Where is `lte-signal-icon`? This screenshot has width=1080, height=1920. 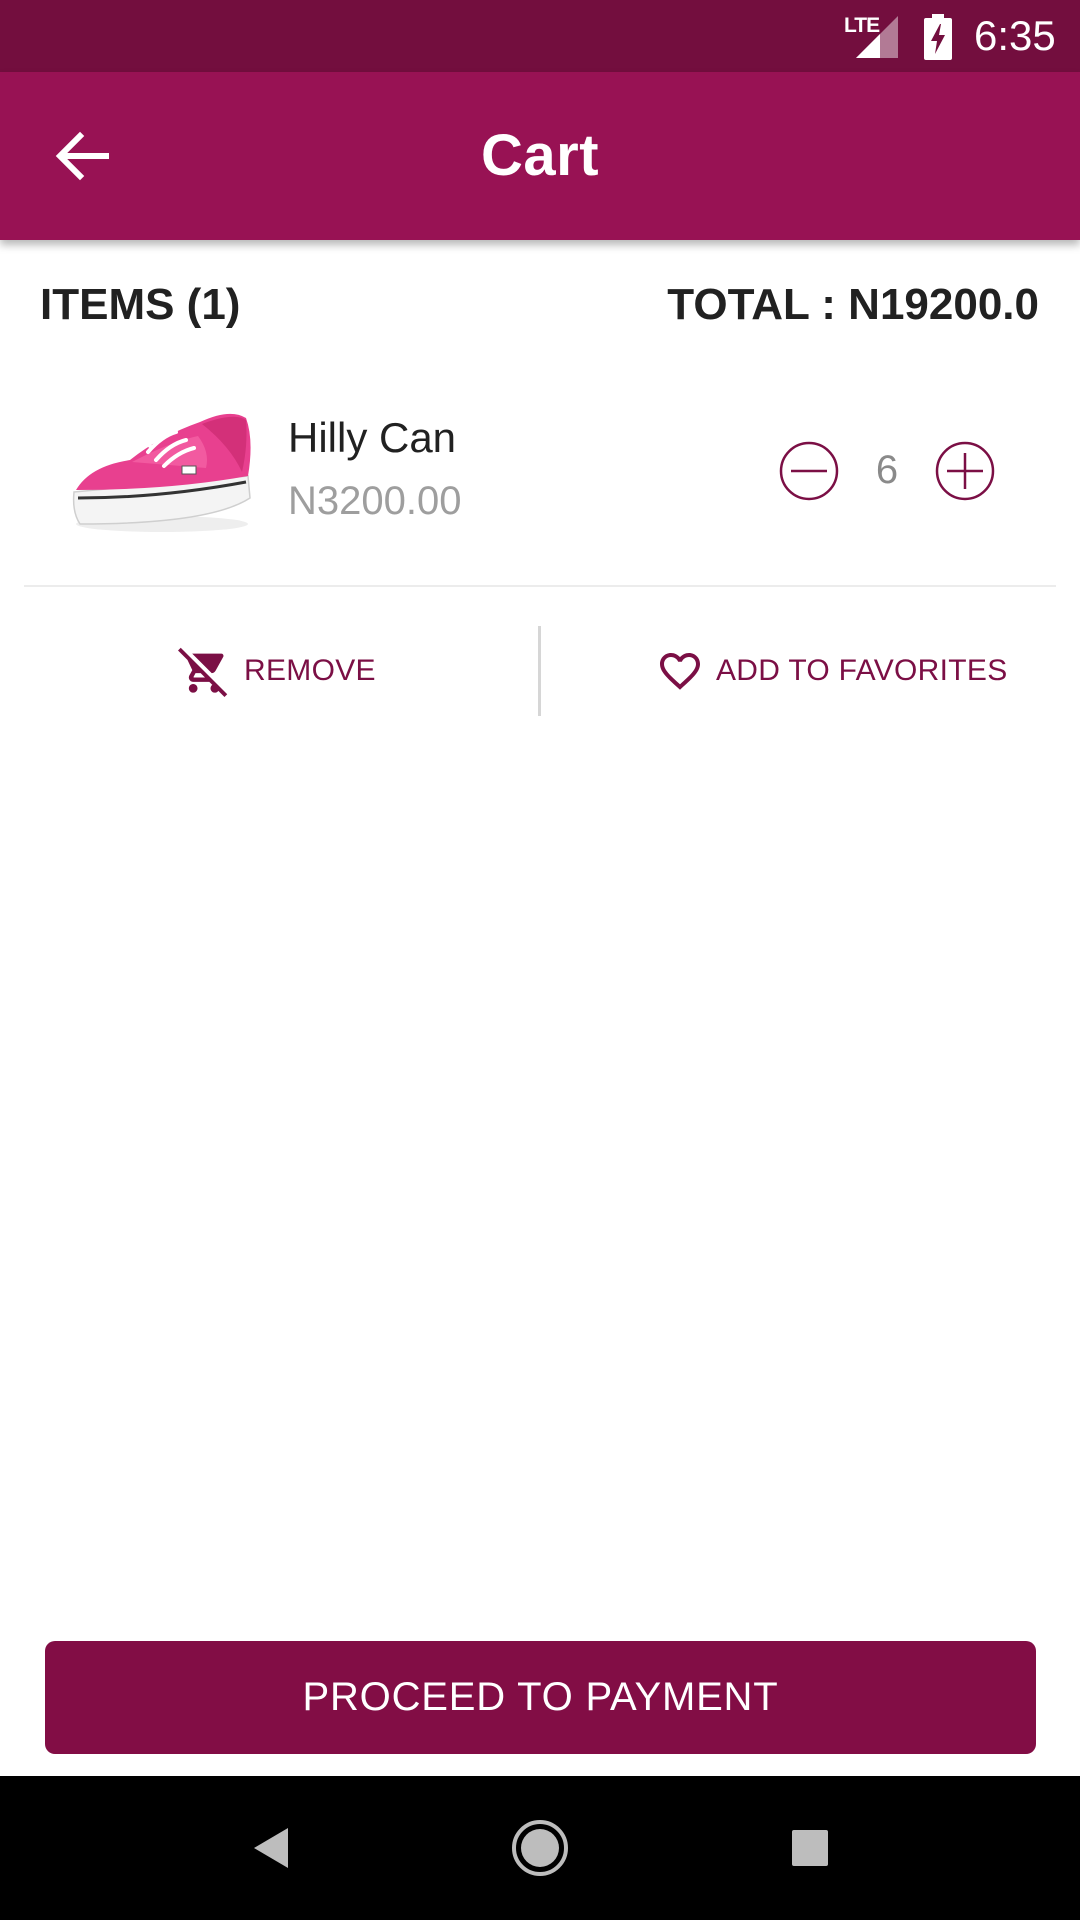 lte-signal-icon is located at coordinates (877, 37).